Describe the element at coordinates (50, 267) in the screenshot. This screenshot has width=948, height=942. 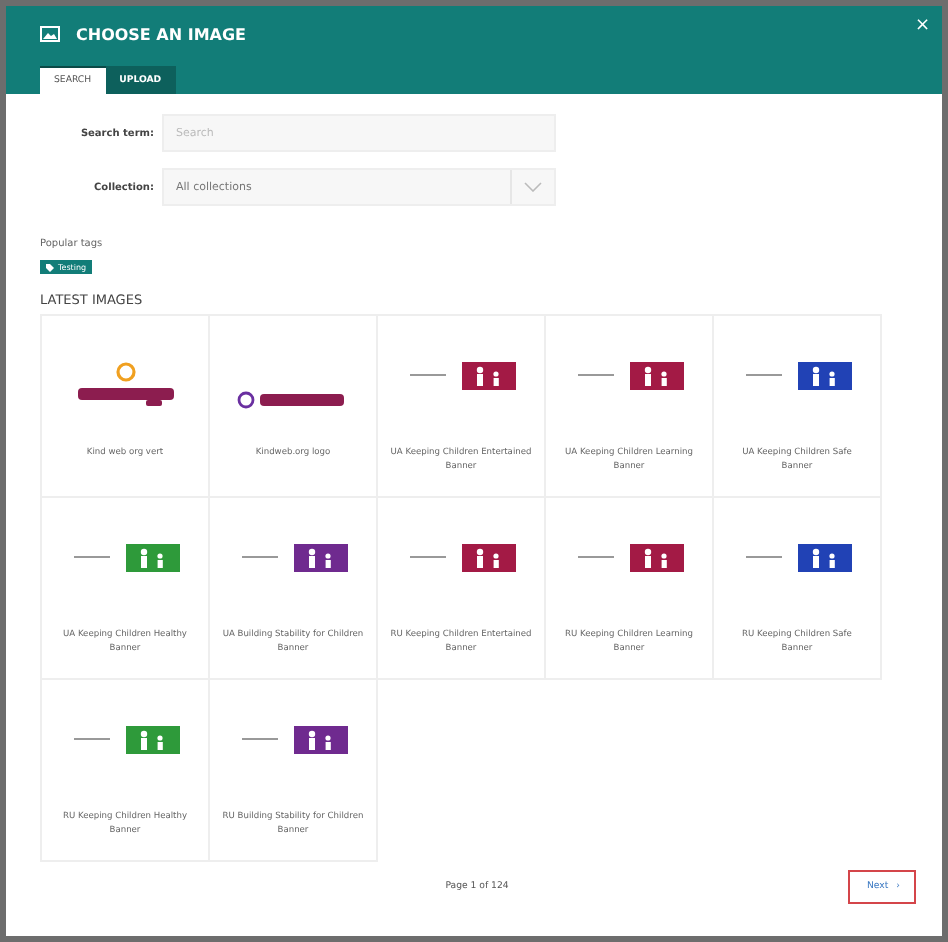
I see `tag-icon` at that location.